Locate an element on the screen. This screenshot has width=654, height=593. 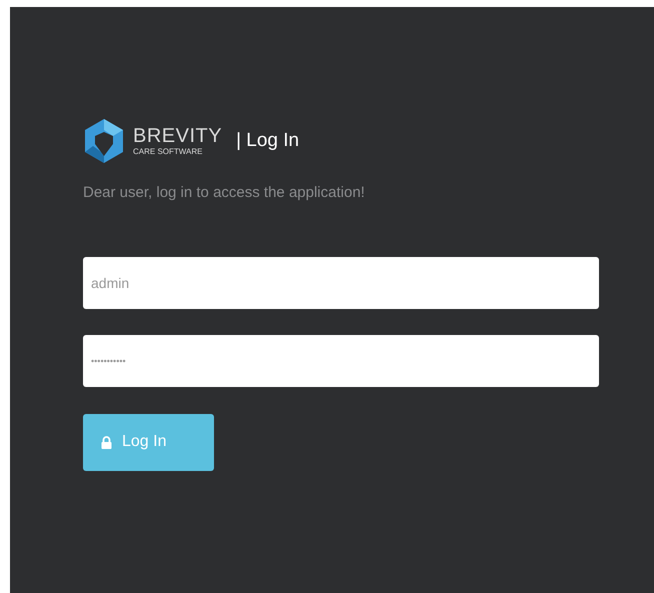
brand-tagline: CARE SOFTWARE is located at coordinates (168, 152).